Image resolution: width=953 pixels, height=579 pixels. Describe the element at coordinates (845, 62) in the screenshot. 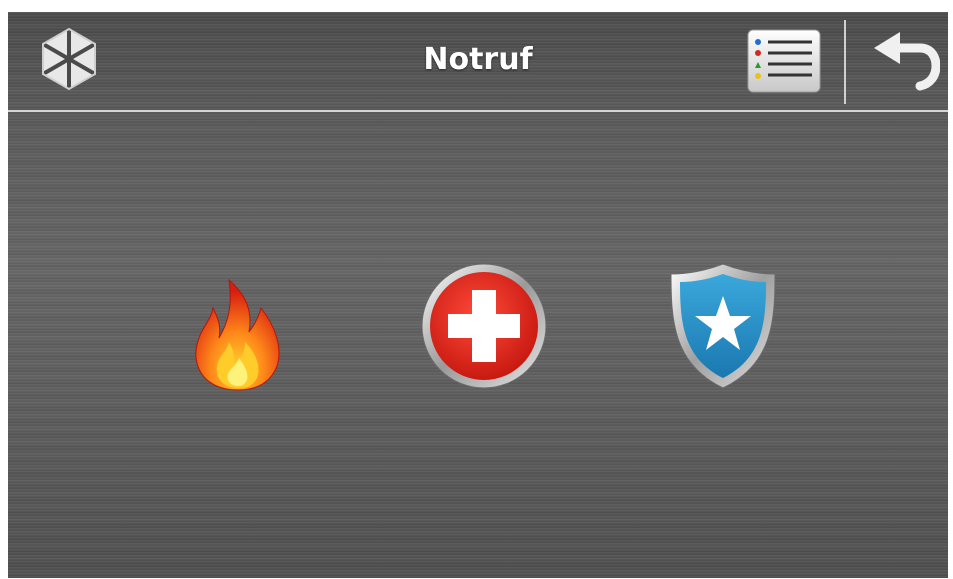

I see `header-separator` at that location.